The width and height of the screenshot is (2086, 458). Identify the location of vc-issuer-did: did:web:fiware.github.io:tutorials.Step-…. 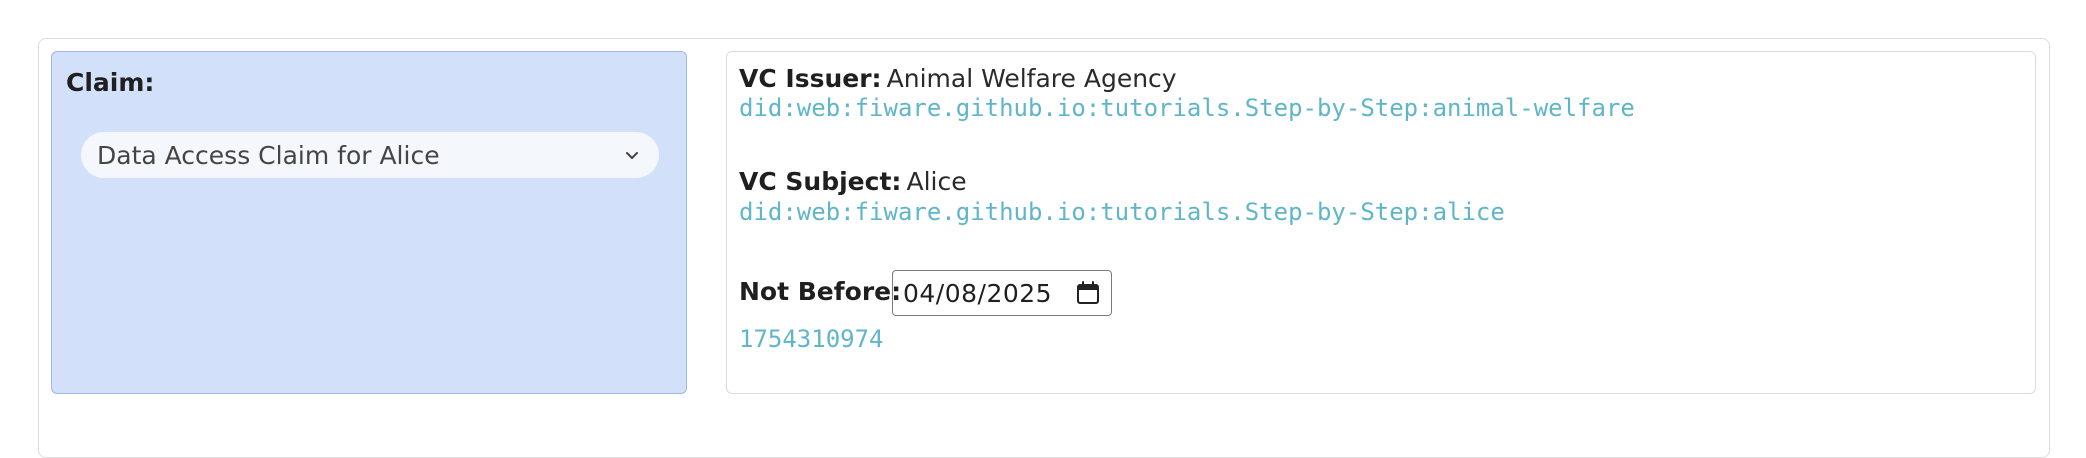
(1187, 108).